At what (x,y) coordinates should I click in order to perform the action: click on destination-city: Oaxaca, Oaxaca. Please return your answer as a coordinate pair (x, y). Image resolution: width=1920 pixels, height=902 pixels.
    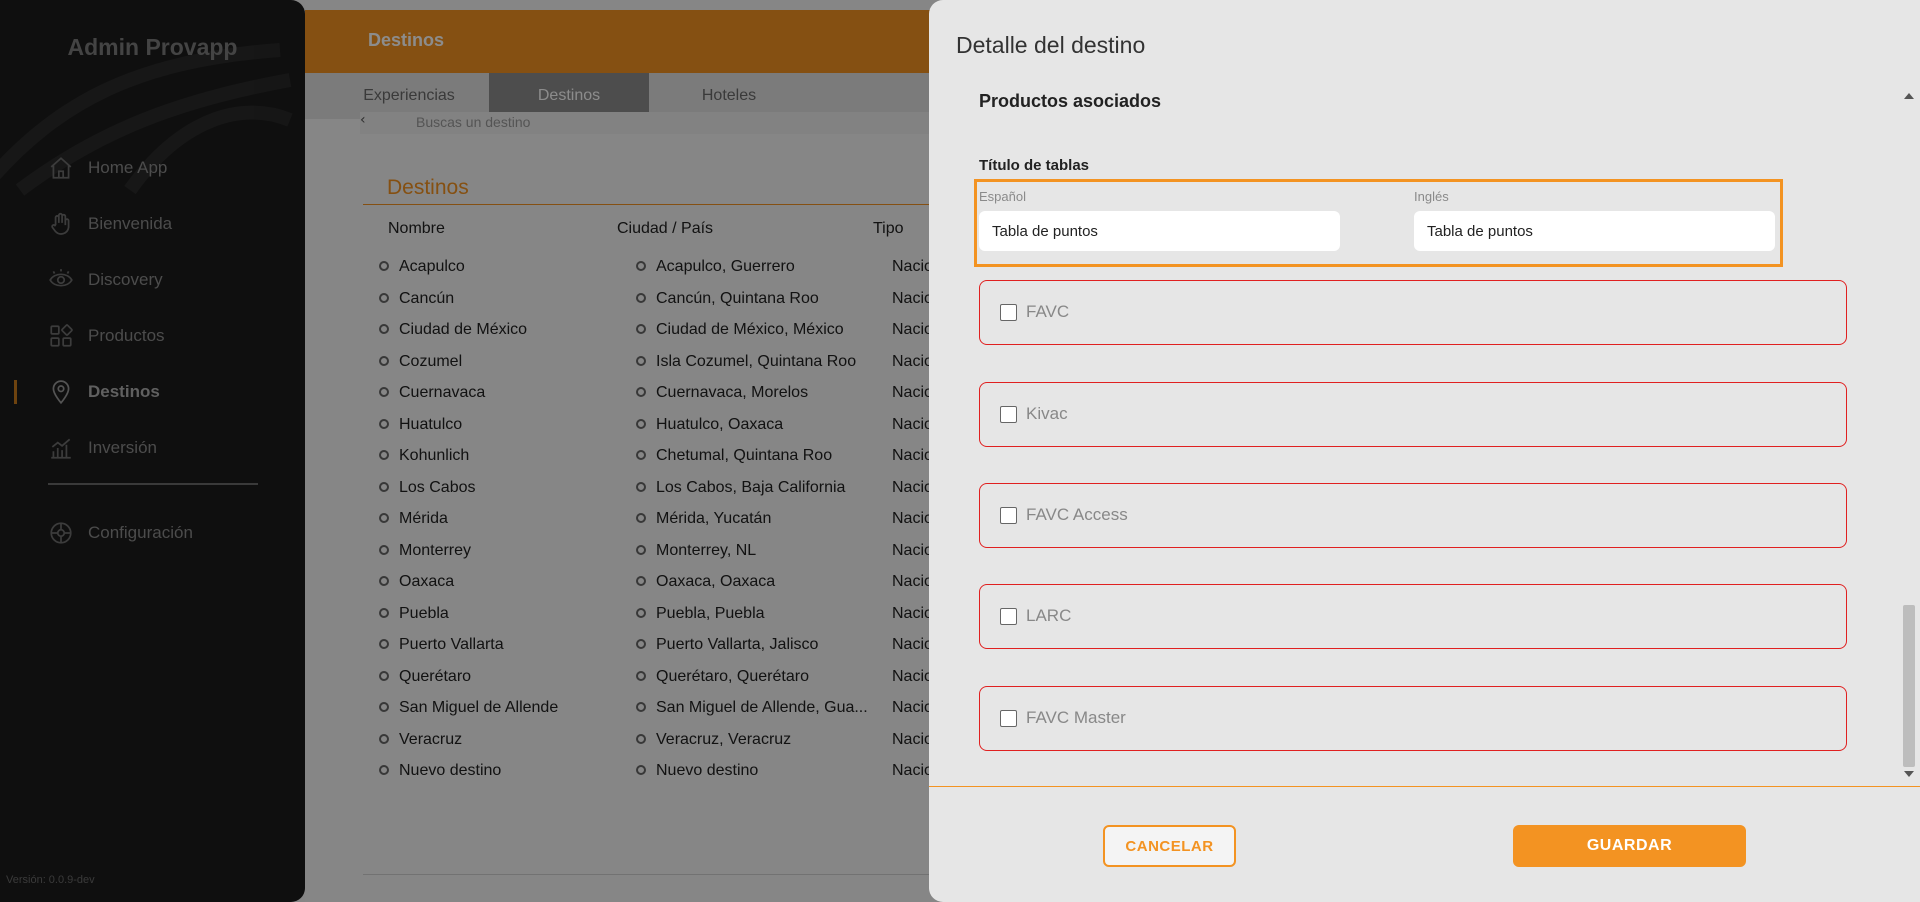
    Looking at the image, I should click on (716, 581).